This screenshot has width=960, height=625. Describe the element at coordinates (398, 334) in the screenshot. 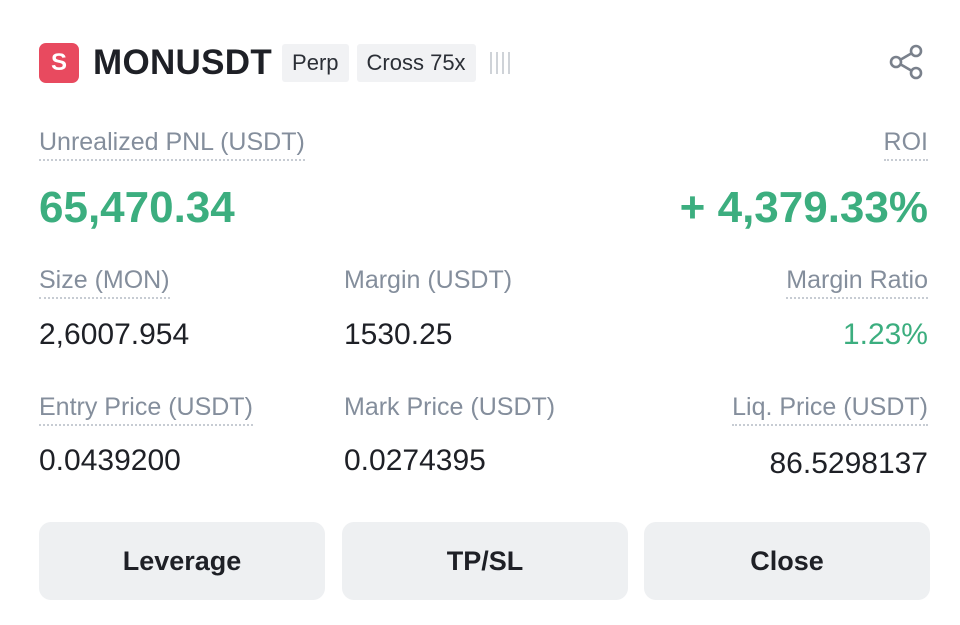

I see `margin-value: 1530.25` at that location.